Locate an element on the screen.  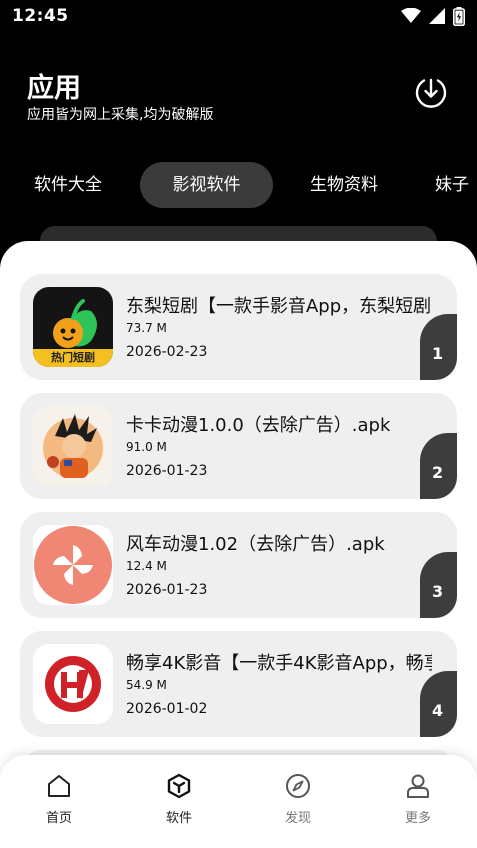
user-icon is located at coordinates (418, 786).